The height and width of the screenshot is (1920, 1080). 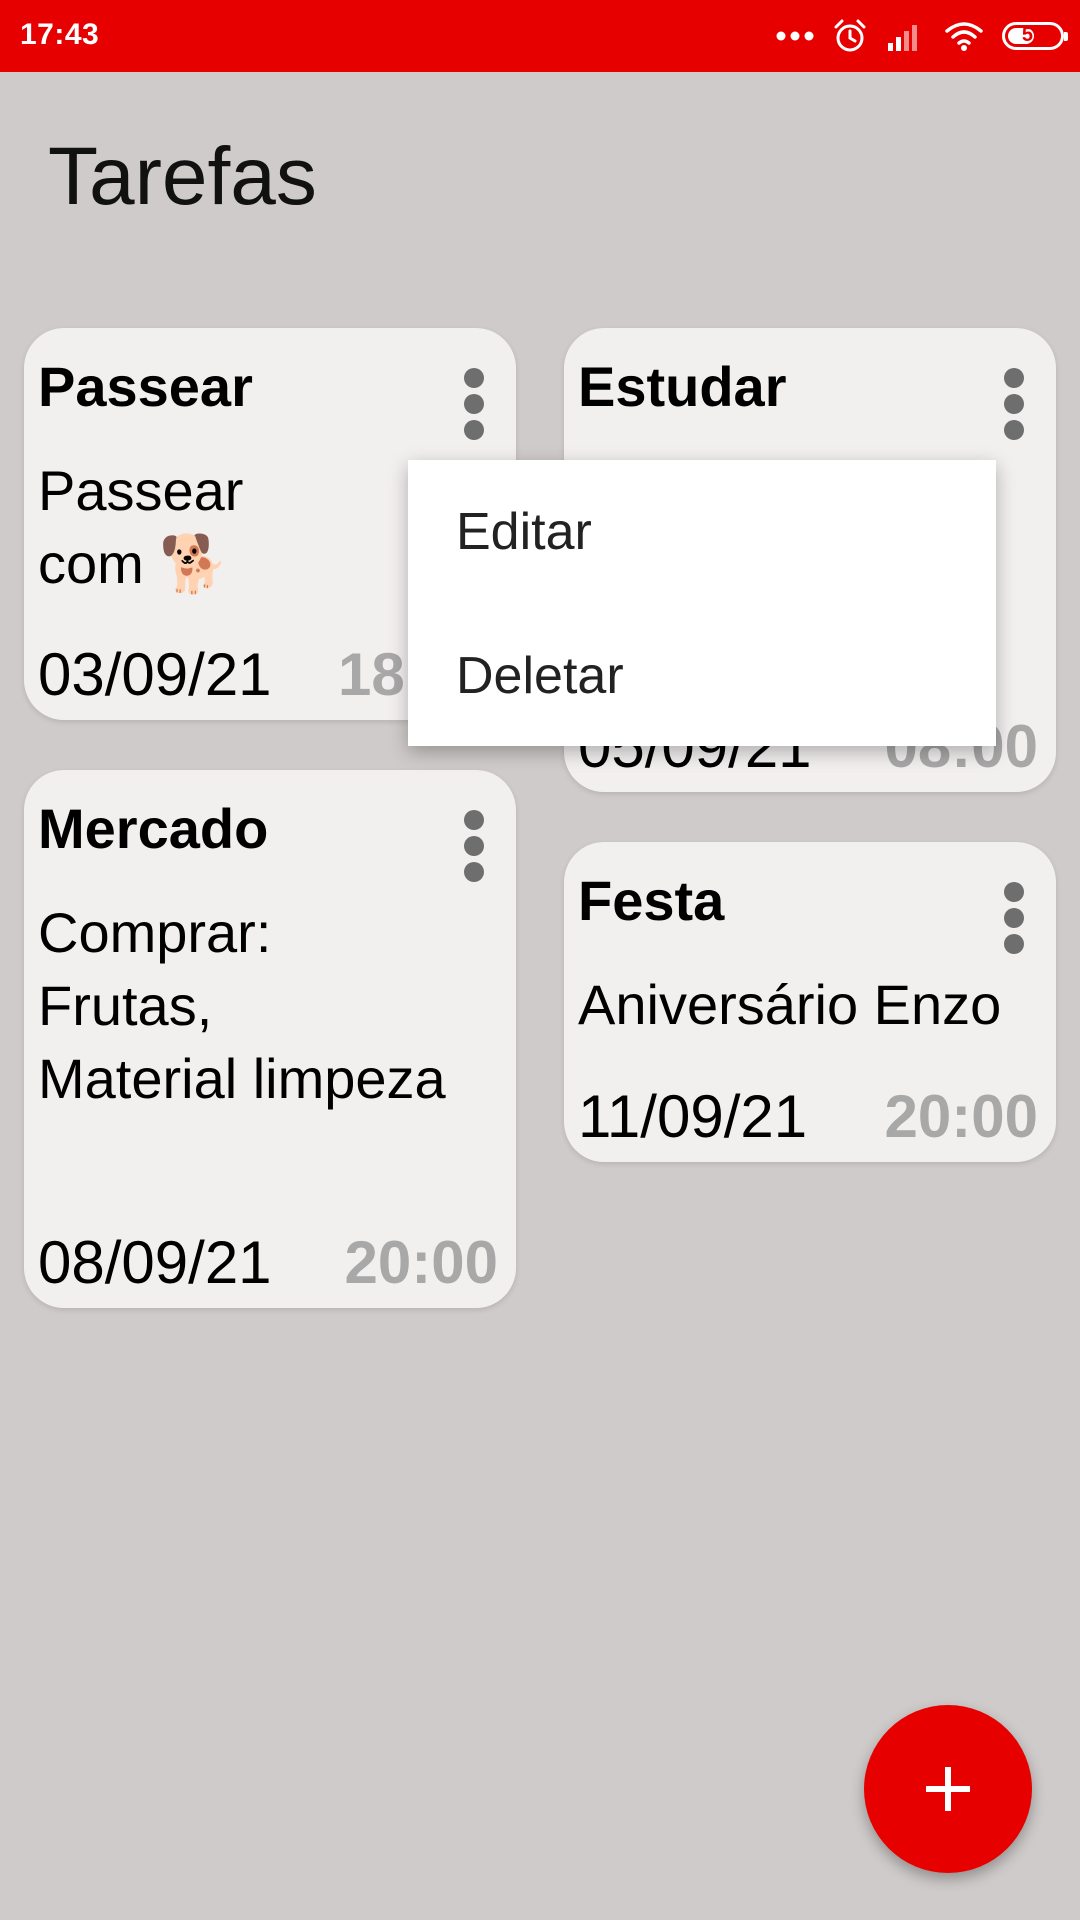 I want to click on status-time: 17:43, so click(x=60, y=34).